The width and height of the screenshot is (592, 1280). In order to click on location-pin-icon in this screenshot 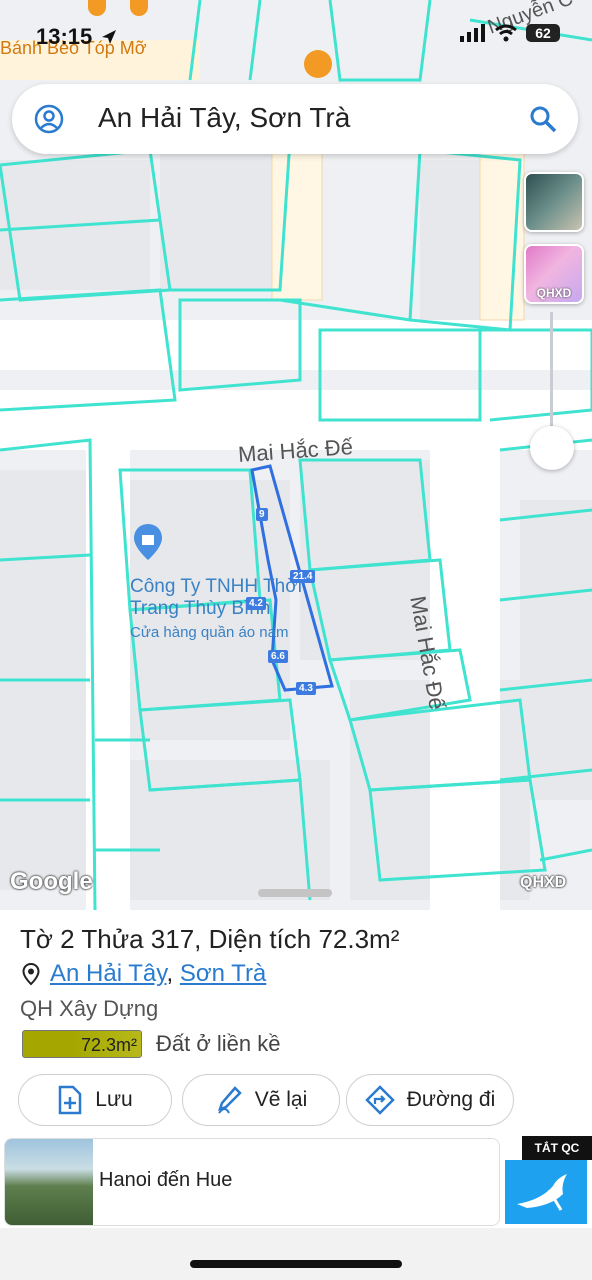, I will do `click(31, 974)`.